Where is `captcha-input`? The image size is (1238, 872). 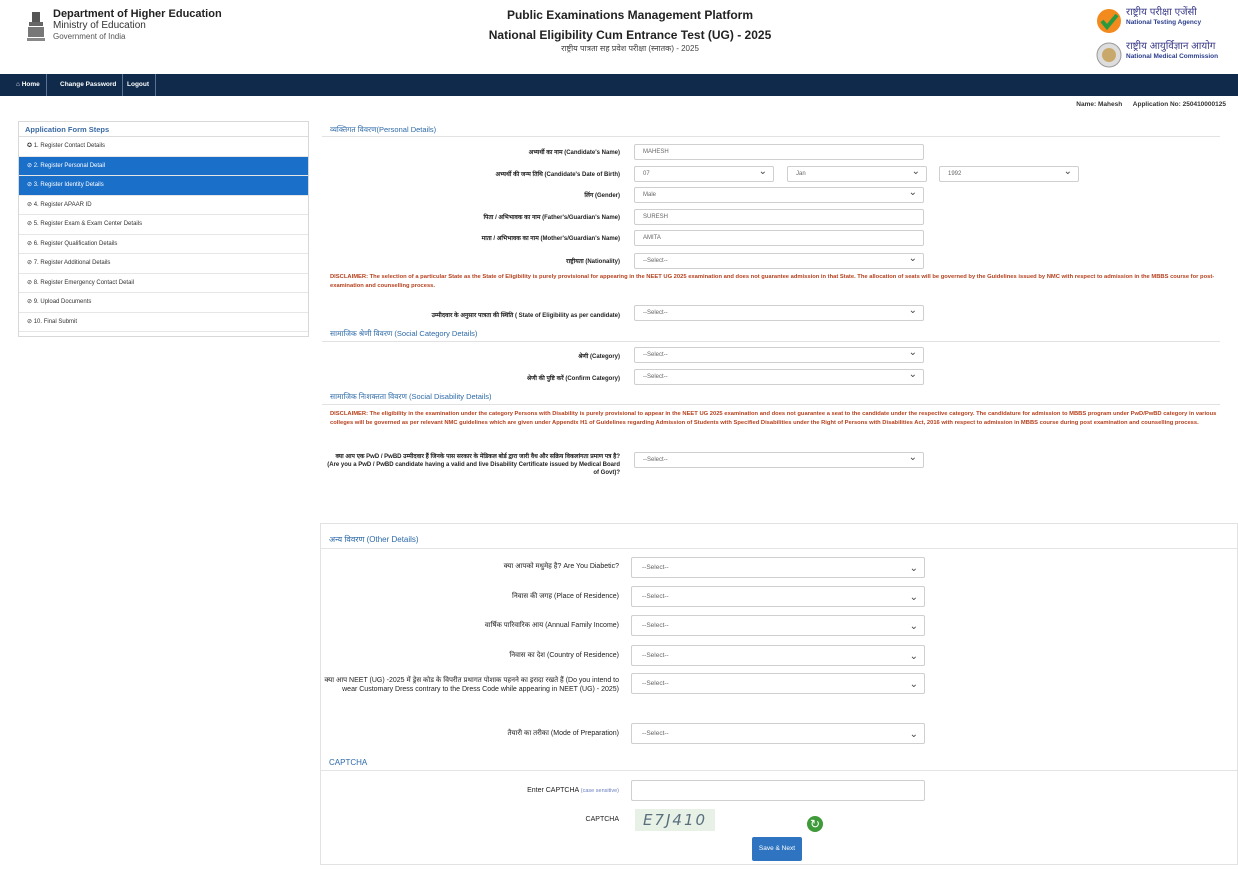 captcha-input is located at coordinates (778, 790).